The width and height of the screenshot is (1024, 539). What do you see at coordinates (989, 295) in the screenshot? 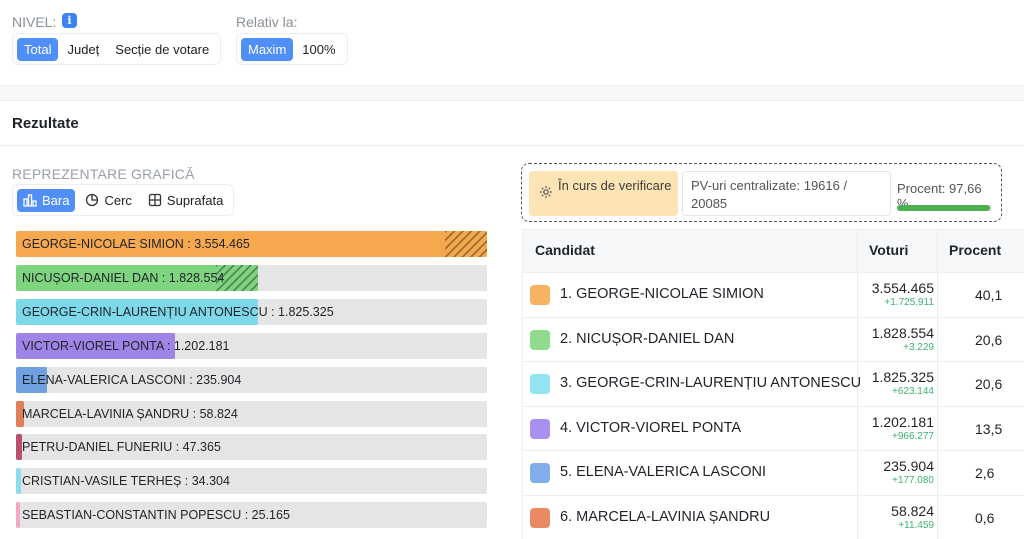
I see `candidate-percent: 40,1` at bounding box center [989, 295].